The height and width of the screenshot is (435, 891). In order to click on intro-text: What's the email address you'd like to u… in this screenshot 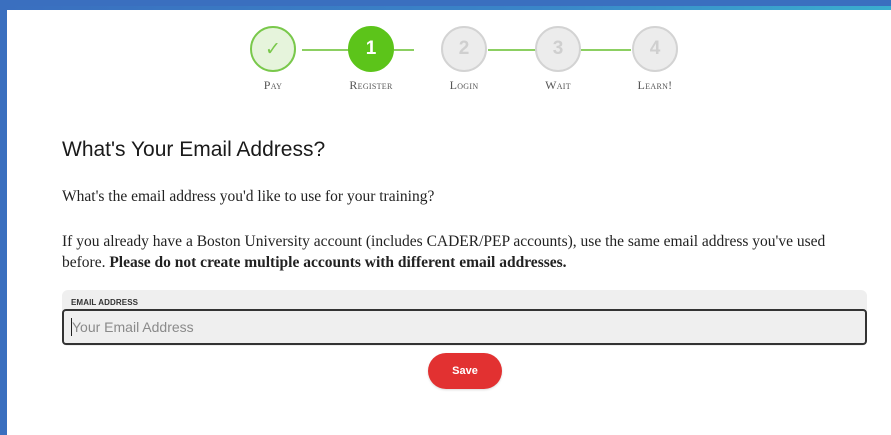, I will do `click(248, 196)`.